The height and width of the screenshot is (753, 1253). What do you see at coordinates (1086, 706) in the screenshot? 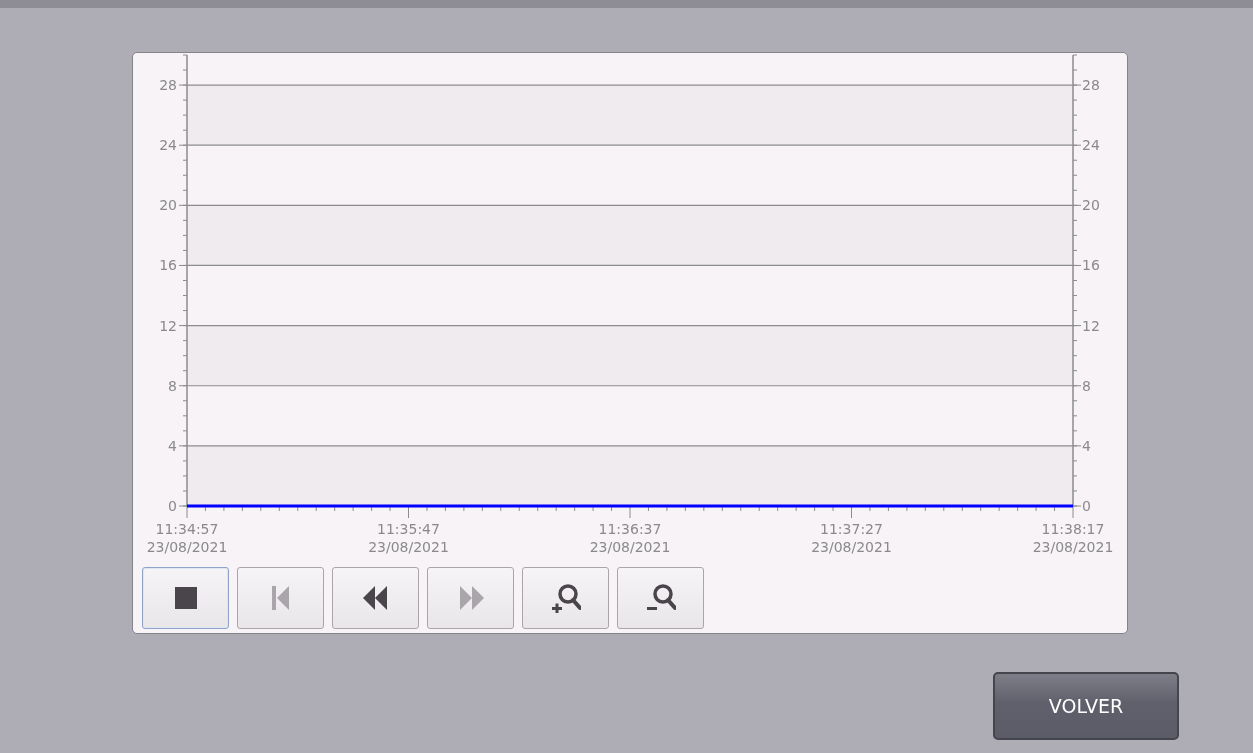
I see `back-button: VOLVER` at bounding box center [1086, 706].